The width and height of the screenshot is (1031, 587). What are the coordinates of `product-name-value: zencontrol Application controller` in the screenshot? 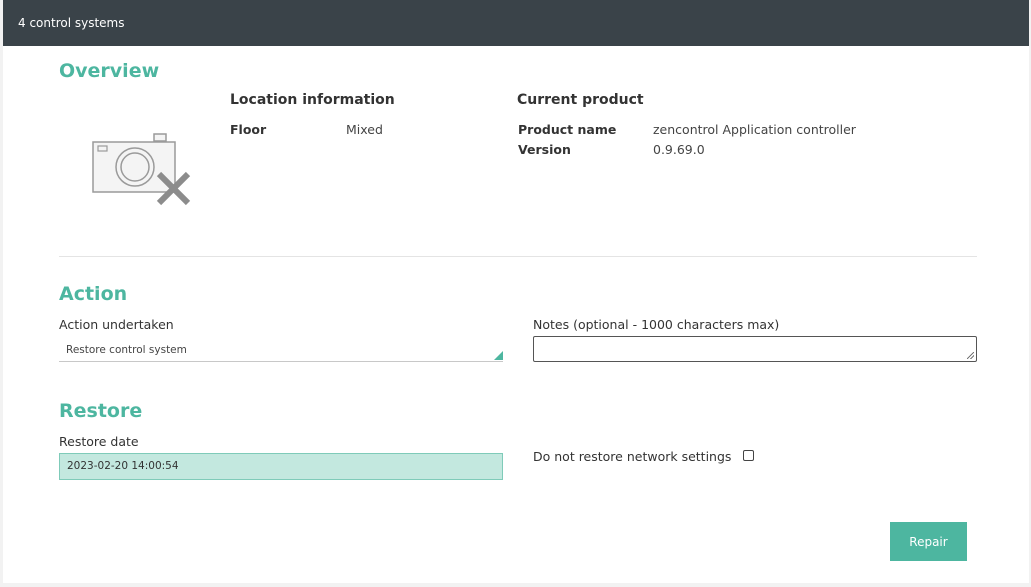 It's located at (754, 129).